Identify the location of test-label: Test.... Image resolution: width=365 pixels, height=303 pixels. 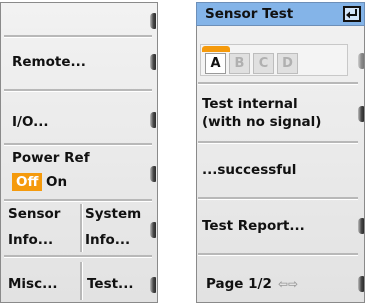
(110, 284).